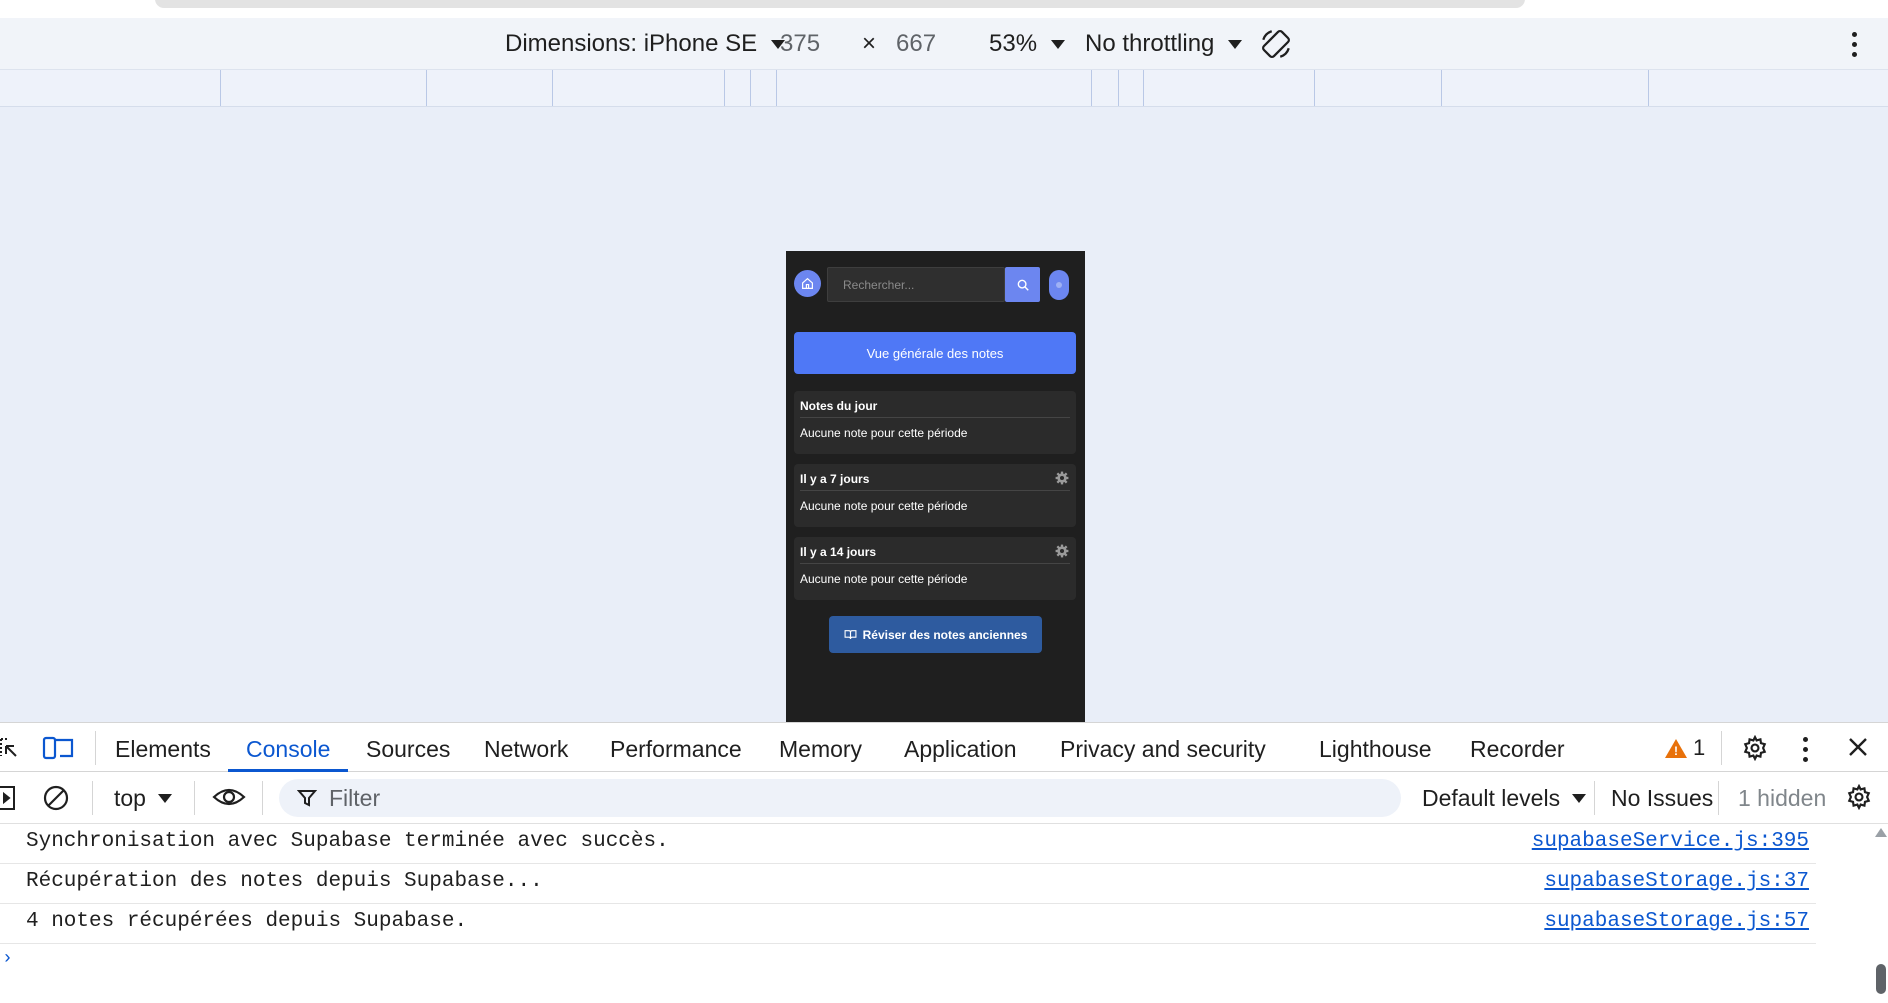 The width and height of the screenshot is (1888, 1003). What do you see at coordinates (1858, 750) in the screenshot?
I see `close-icon` at bounding box center [1858, 750].